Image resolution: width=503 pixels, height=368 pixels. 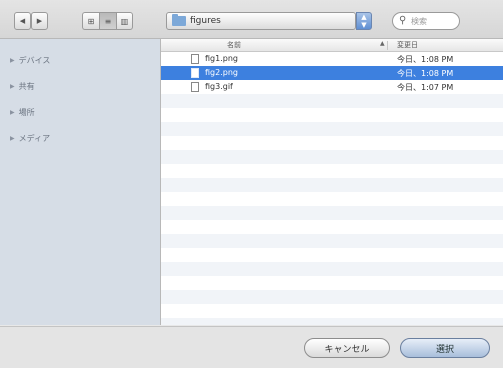 What do you see at coordinates (179, 20) in the screenshot?
I see `folder-icon` at bounding box center [179, 20].